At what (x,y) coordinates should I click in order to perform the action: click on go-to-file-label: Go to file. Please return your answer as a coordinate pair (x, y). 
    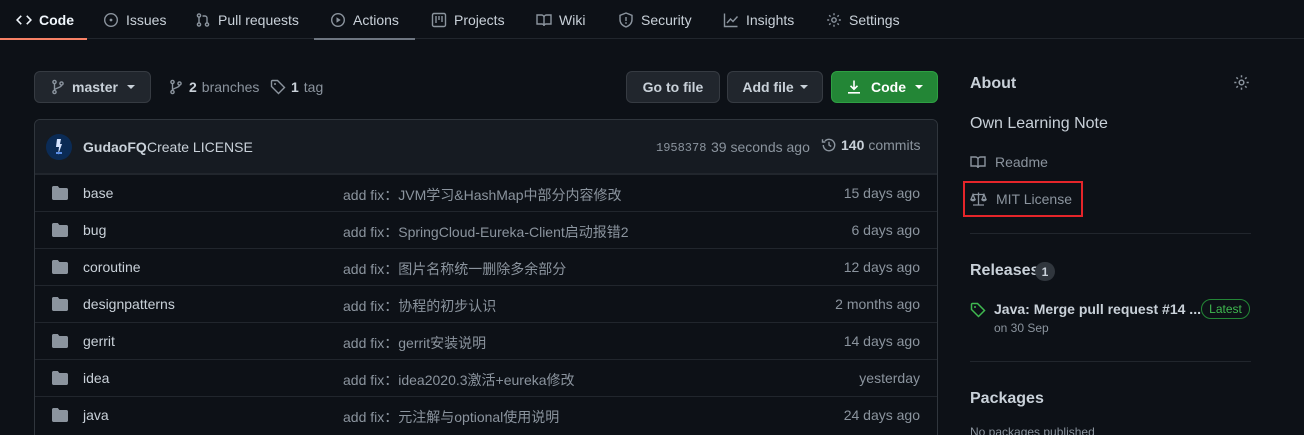
    Looking at the image, I should click on (673, 87).